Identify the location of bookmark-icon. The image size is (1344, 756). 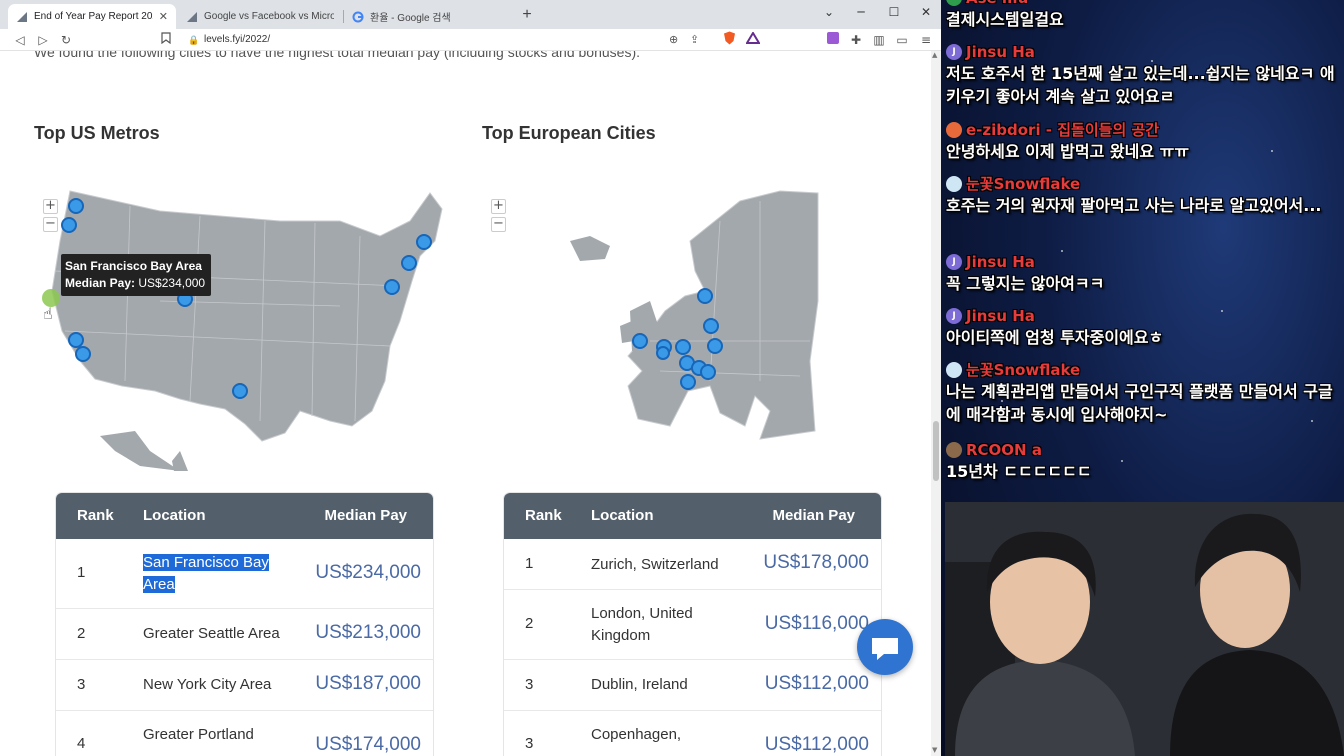
(166, 40).